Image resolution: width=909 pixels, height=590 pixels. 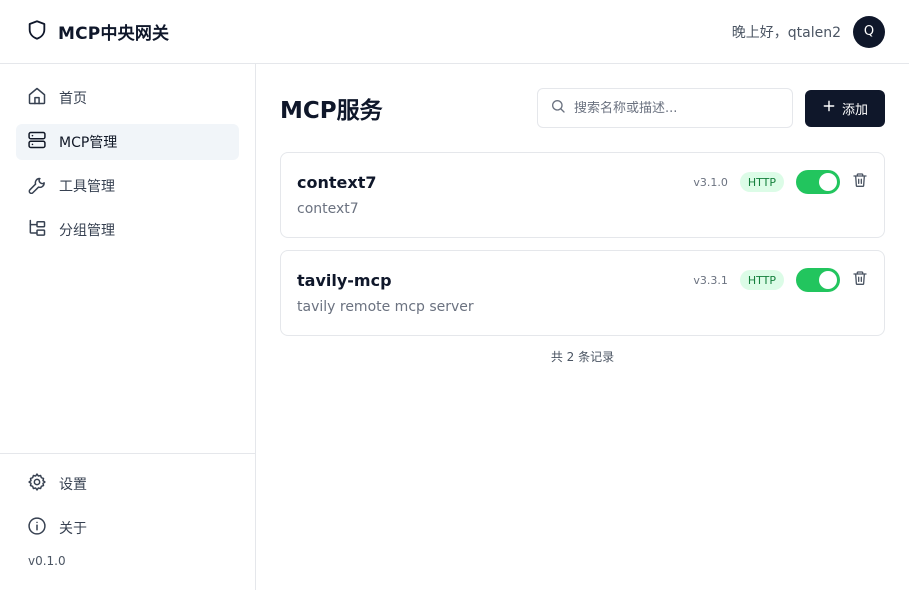 What do you see at coordinates (582, 357) in the screenshot?
I see `record-count: 共 2 条记录` at bounding box center [582, 357].